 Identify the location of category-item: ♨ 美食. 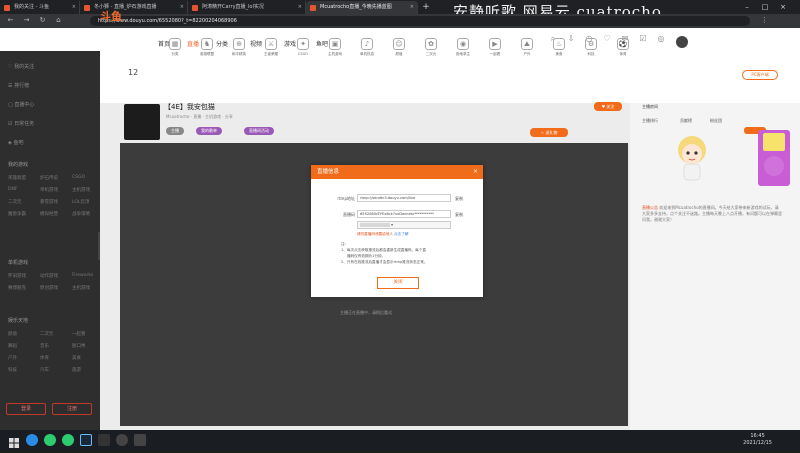
(559, 47).